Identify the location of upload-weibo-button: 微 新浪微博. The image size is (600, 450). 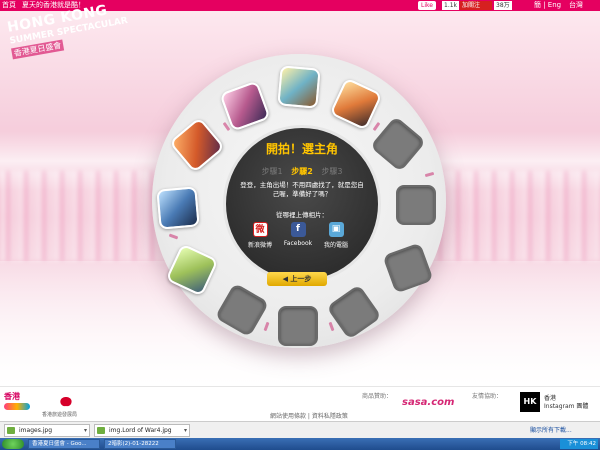
(260, 235).